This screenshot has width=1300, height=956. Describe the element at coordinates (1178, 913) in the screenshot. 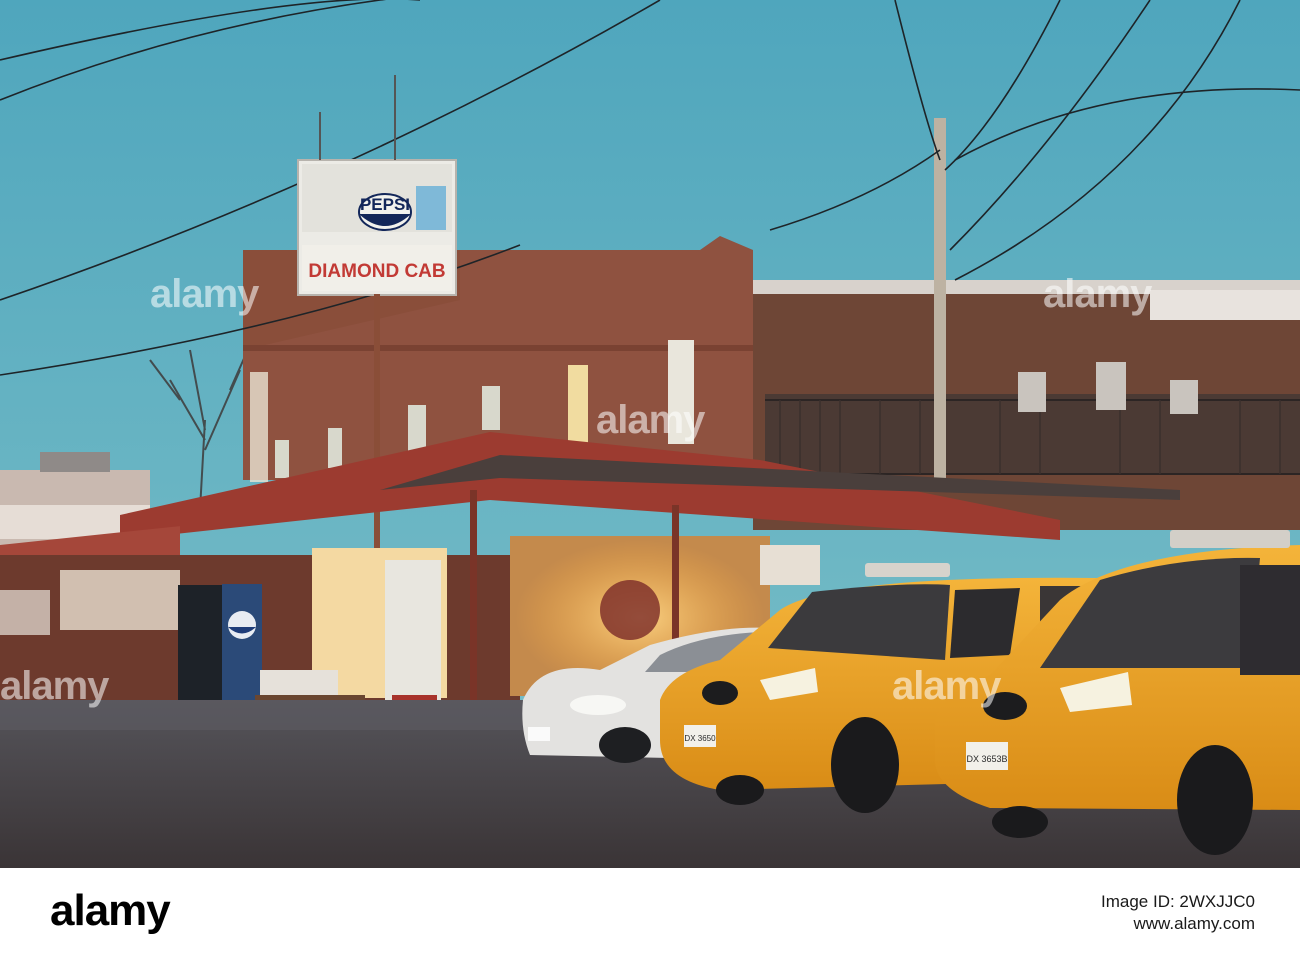

I see `image-meta: Image ID: 2WXJJC0 www.alamy.com` at that location.